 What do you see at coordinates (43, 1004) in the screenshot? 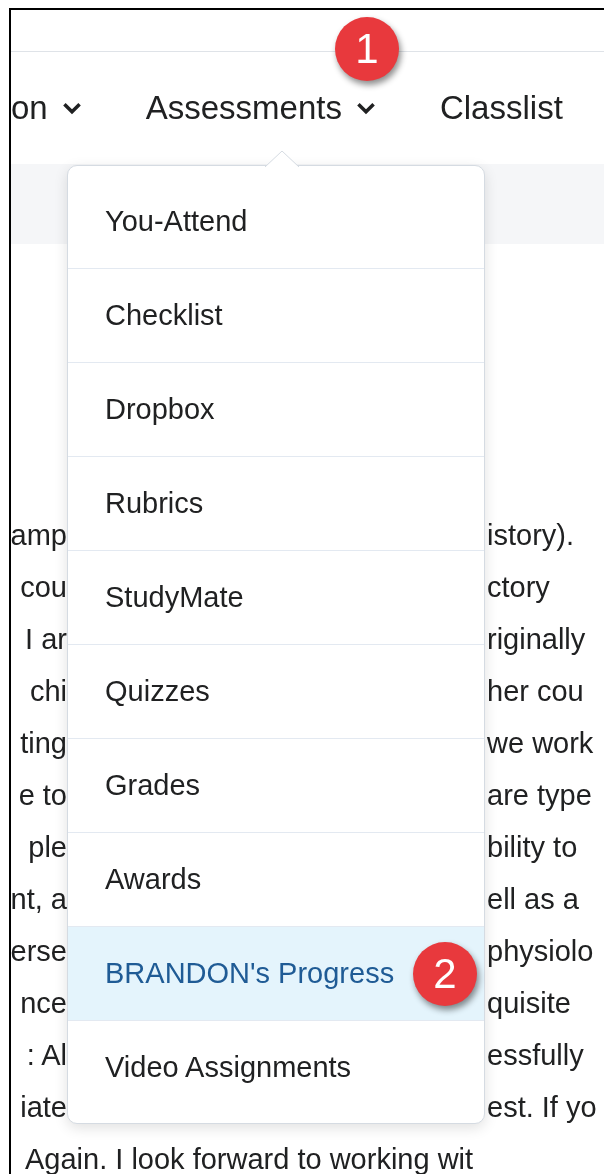
I see `text-fragment: nce` at bounding box center [43, 1004].